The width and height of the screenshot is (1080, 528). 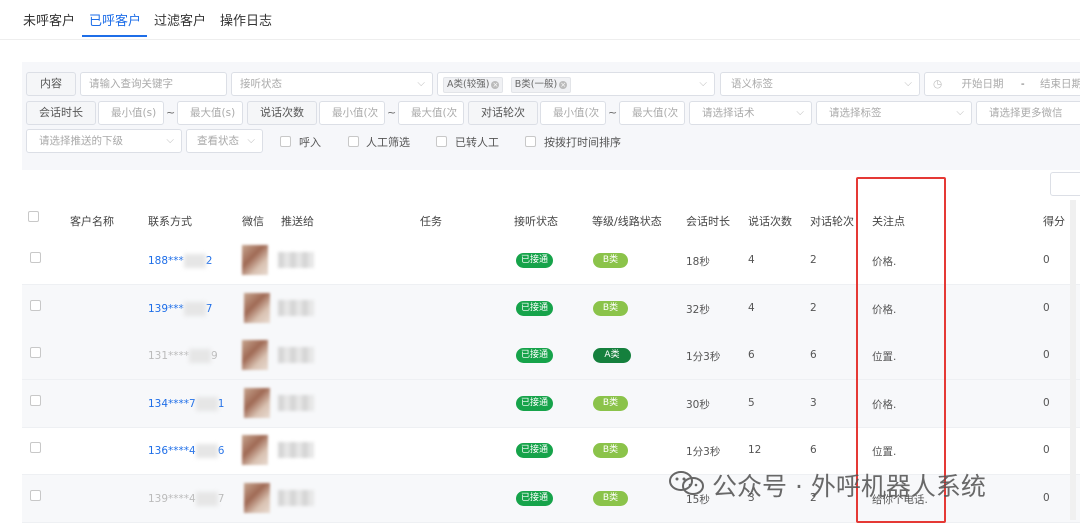 What do you see at coordinates (576, 84) in the screenshot?
I see `grade-multiselect: A类(较强) × B类(一般) × ⌵` at bounding box center [576, 84].